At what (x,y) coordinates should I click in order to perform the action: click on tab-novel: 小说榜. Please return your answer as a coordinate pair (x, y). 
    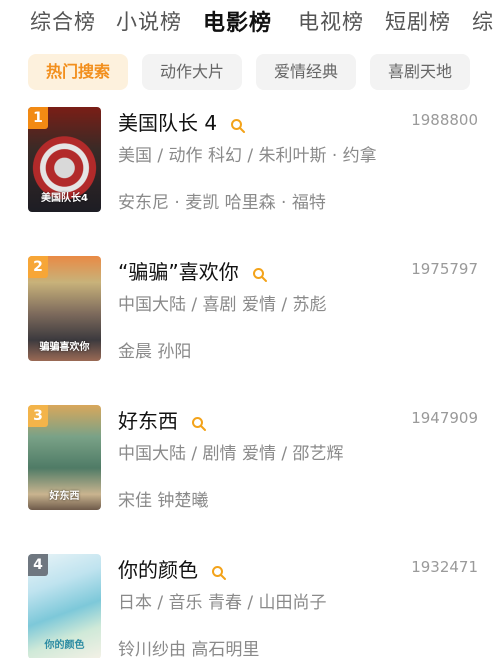
    Looking at the image, I should click on (149, 21).